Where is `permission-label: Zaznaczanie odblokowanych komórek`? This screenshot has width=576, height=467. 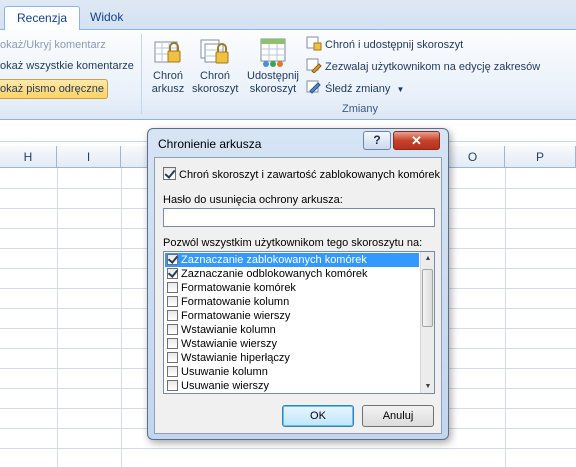
permission-label: Zaznaczanie odblokowanych komórek is located at coordinates (274, 274).